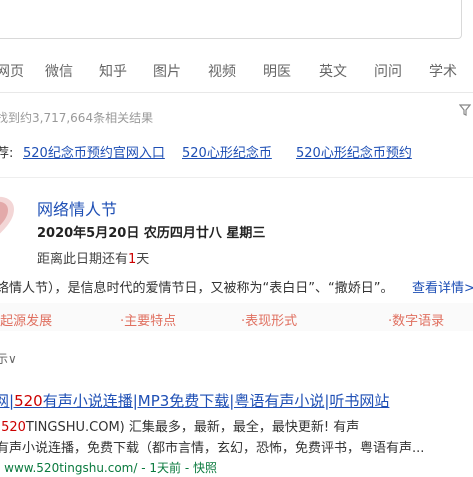 The width and height of the screenshot is (473, 477). I want to click on card-title: 网络情人节, so click(77, 208).